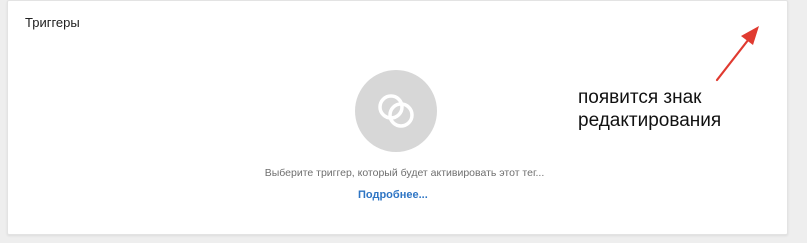 The width and height of the screenshot is (807, 243). What do you see at coordinates (640, 97) in the screenshot?
I see `annotation-line-1: появится знак` at bounding box center [640, 97].